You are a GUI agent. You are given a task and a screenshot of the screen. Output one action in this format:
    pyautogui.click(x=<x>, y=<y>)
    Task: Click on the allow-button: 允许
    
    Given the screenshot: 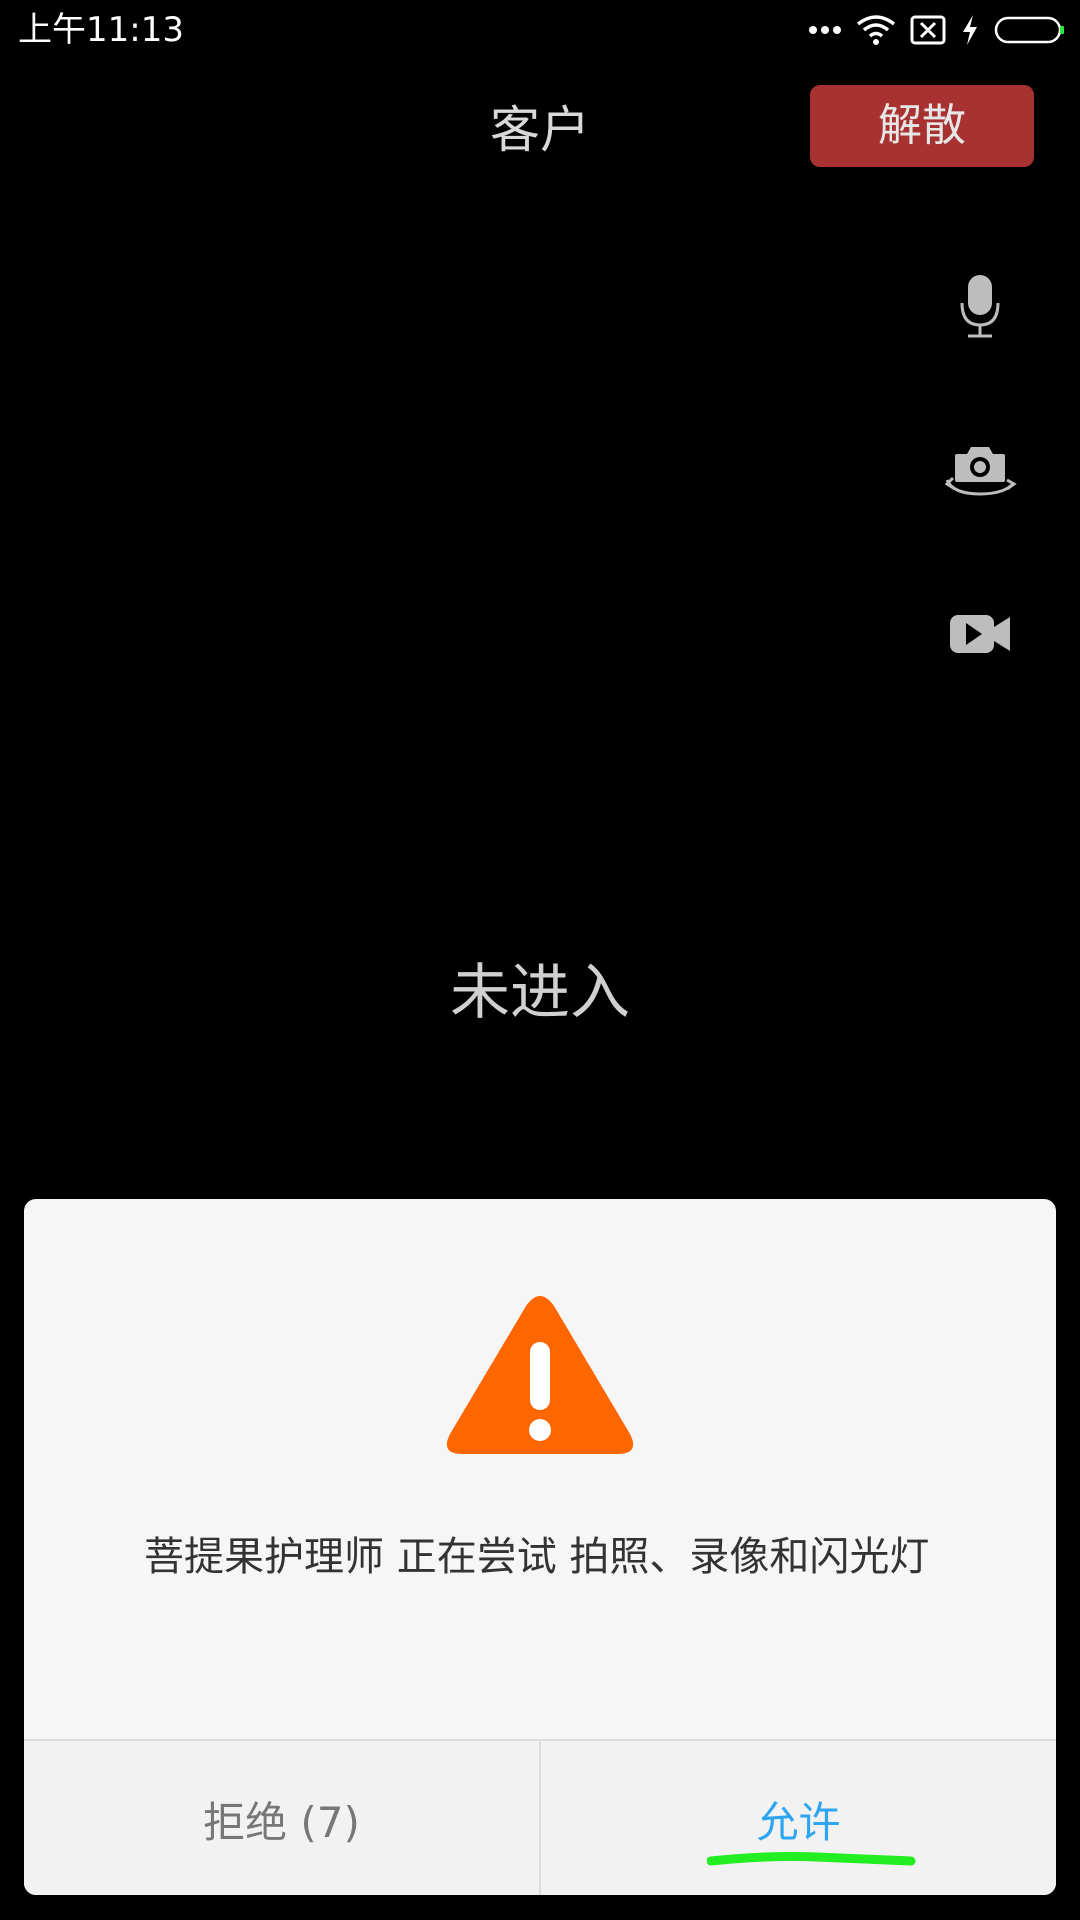 What is the action you would take?
    pyautogui.click(x=798, y=1818)
    